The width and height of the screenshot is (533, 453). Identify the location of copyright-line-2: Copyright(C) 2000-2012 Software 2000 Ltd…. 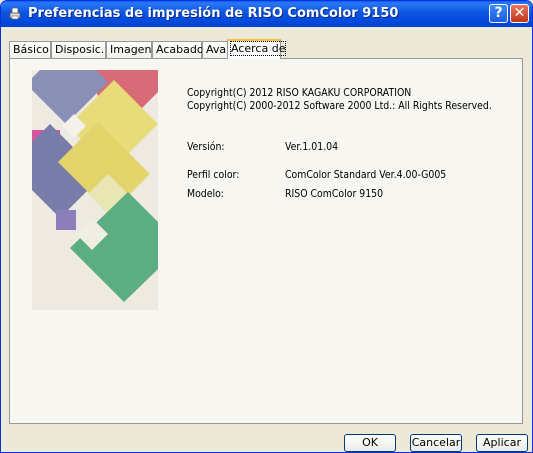
(339, 105).